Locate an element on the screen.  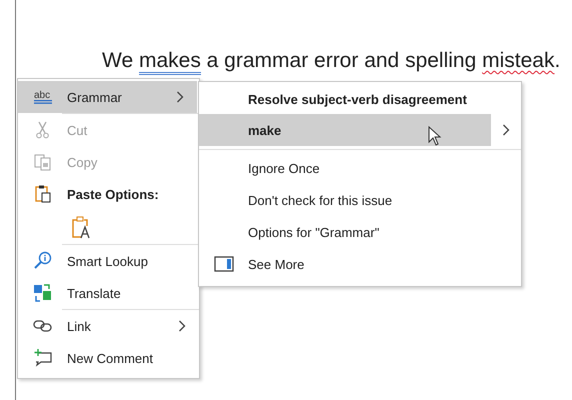
magnifier-icon is located at coordinates (42, 261).